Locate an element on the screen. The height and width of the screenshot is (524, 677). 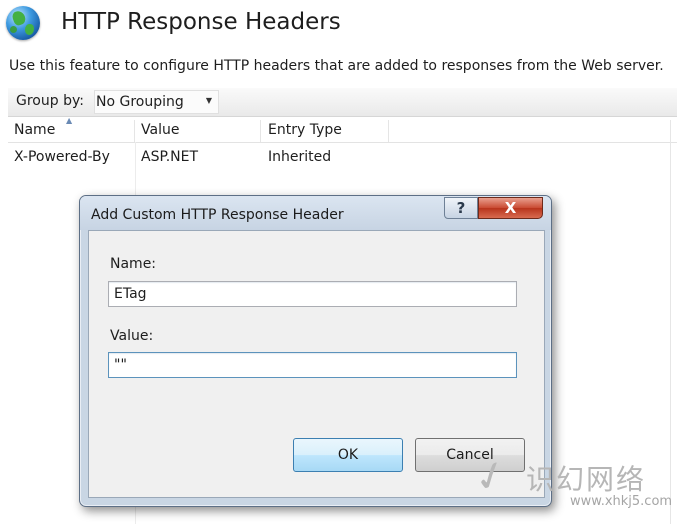
page-title: HTTP Response Headers is located at coordinates (201, 22).